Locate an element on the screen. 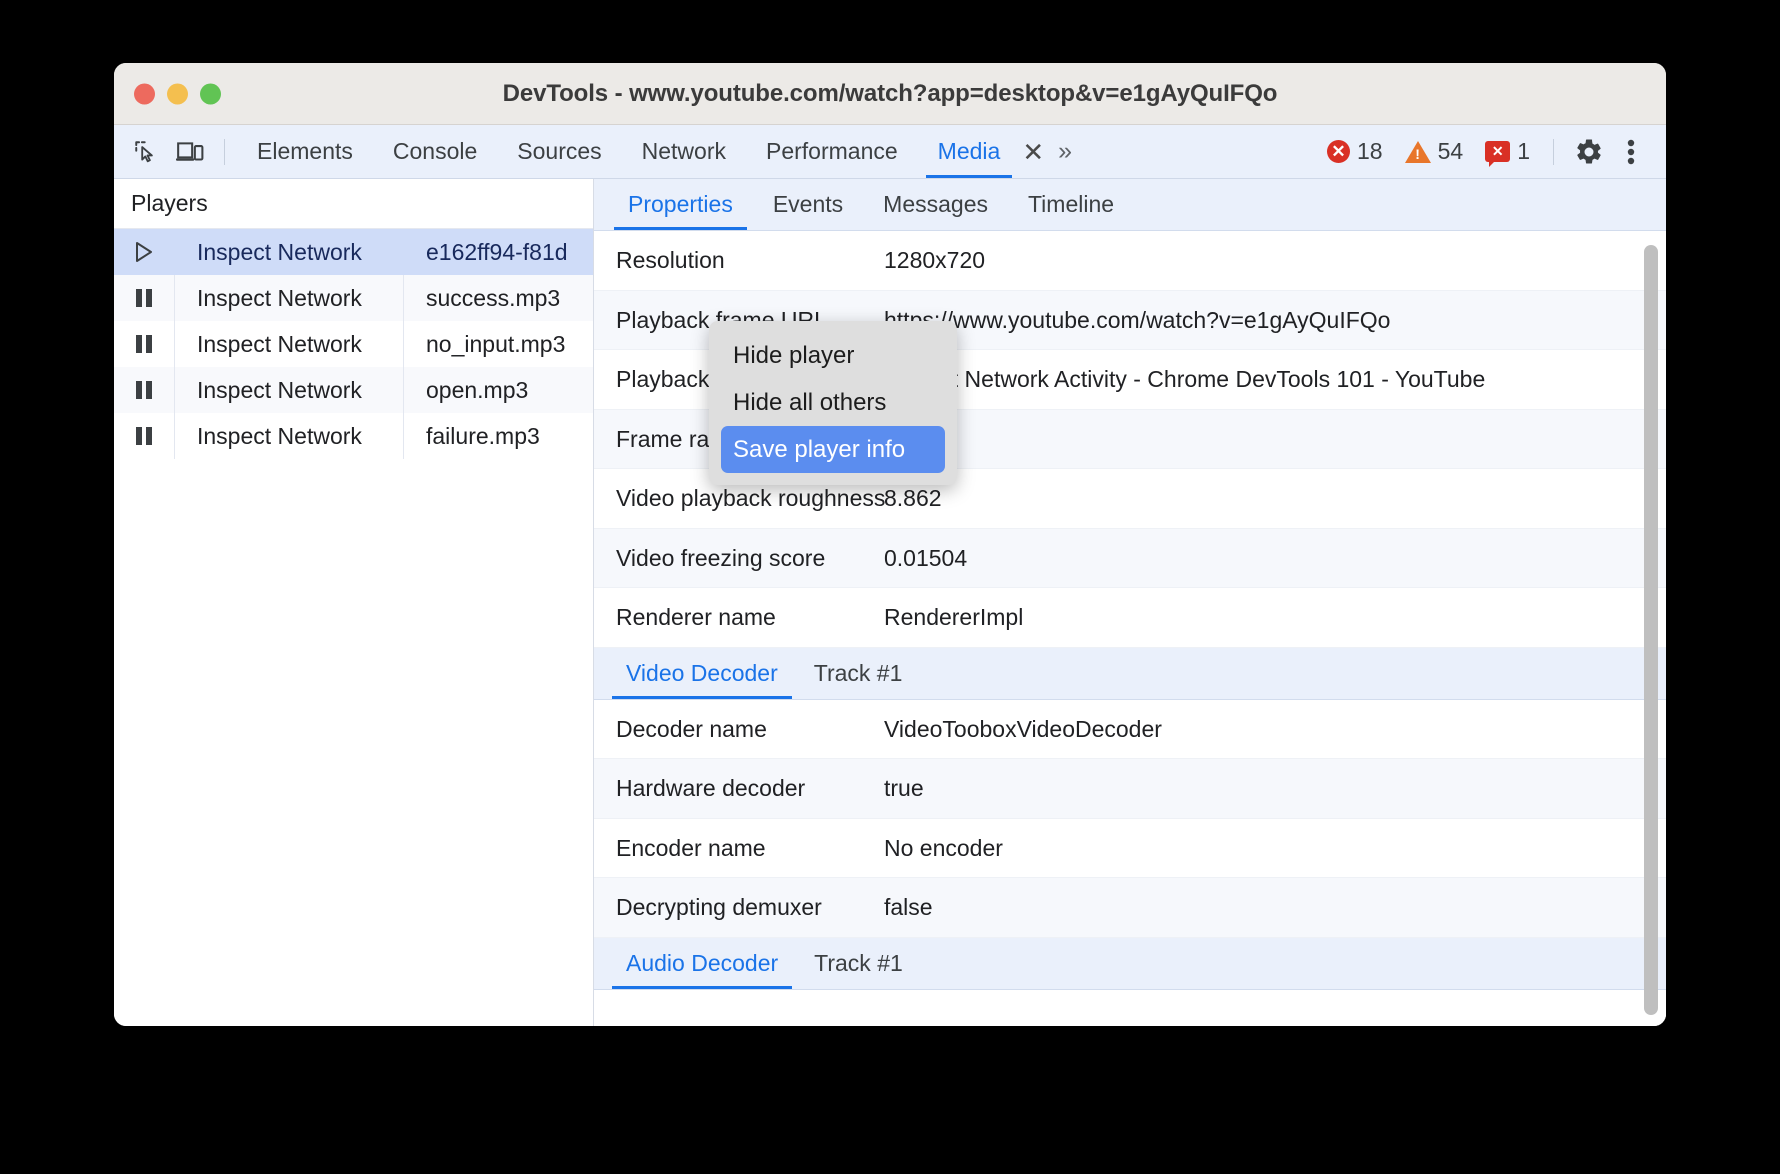 This screenshot has height=1174, width=1780. inspect-element-icon is located at coordinates (146, 152).